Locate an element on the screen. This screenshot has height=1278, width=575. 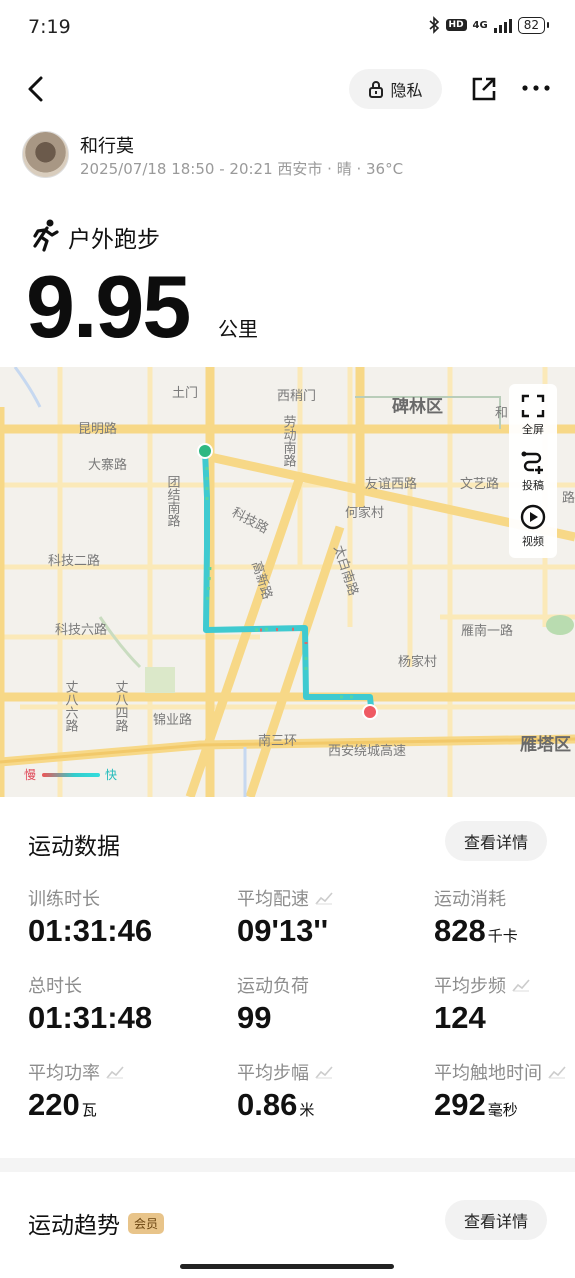
stat-number: 220 is located at coordinates (54, 1104).